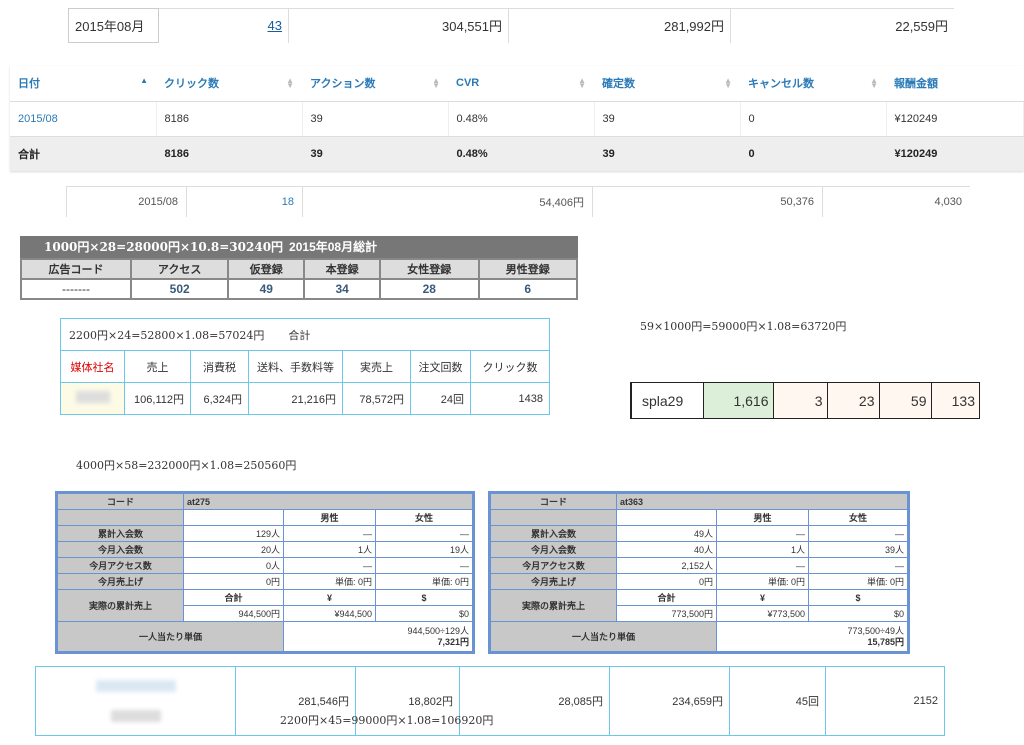  I want to click on col-actions: アクション数 ▲ ▼, so click(375, 84).